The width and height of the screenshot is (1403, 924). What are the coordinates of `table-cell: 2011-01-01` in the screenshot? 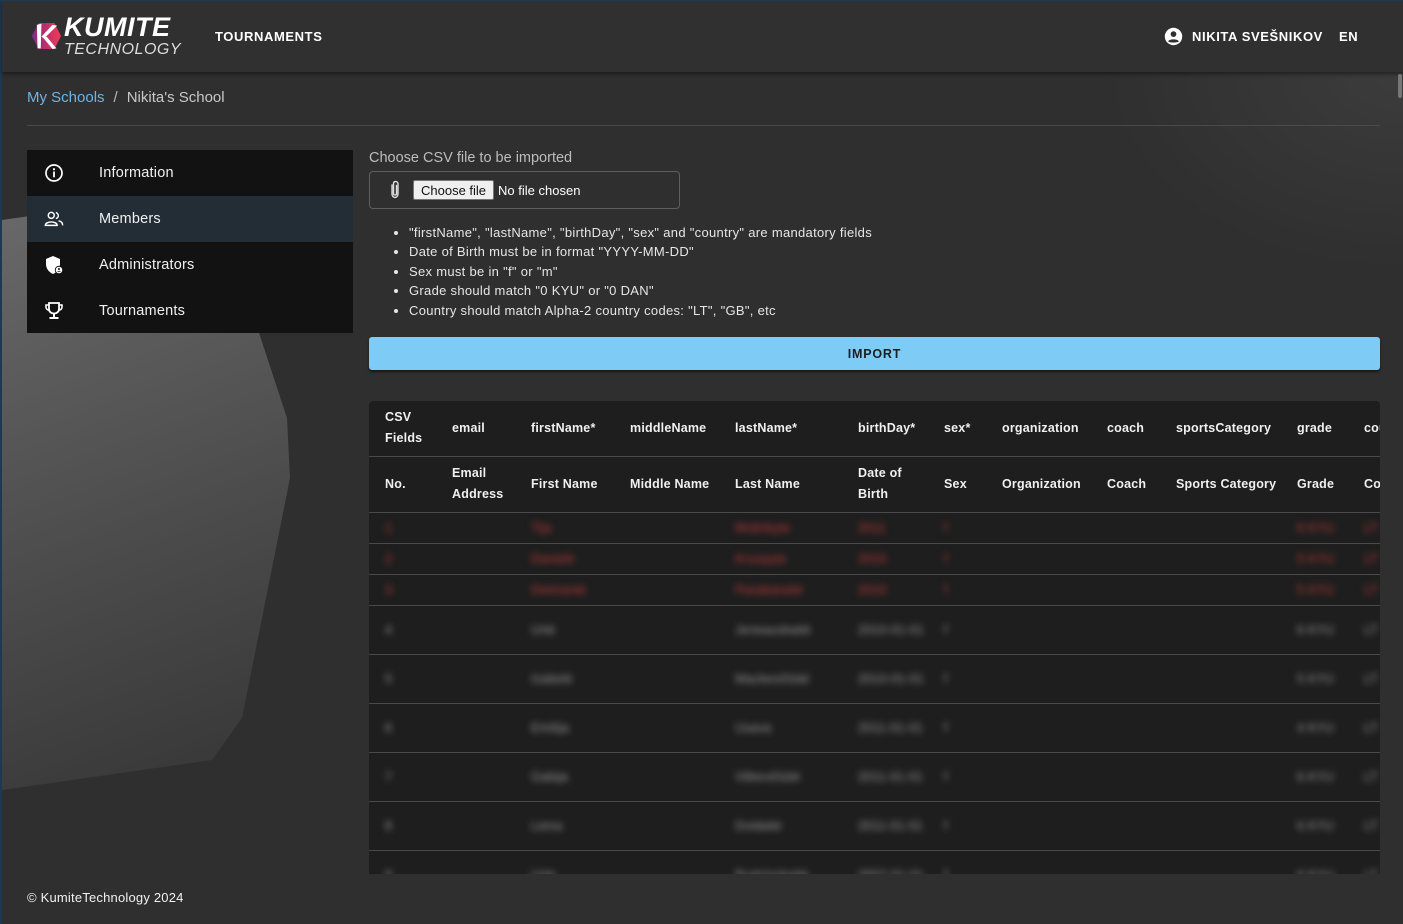 It's located at (885, 728).